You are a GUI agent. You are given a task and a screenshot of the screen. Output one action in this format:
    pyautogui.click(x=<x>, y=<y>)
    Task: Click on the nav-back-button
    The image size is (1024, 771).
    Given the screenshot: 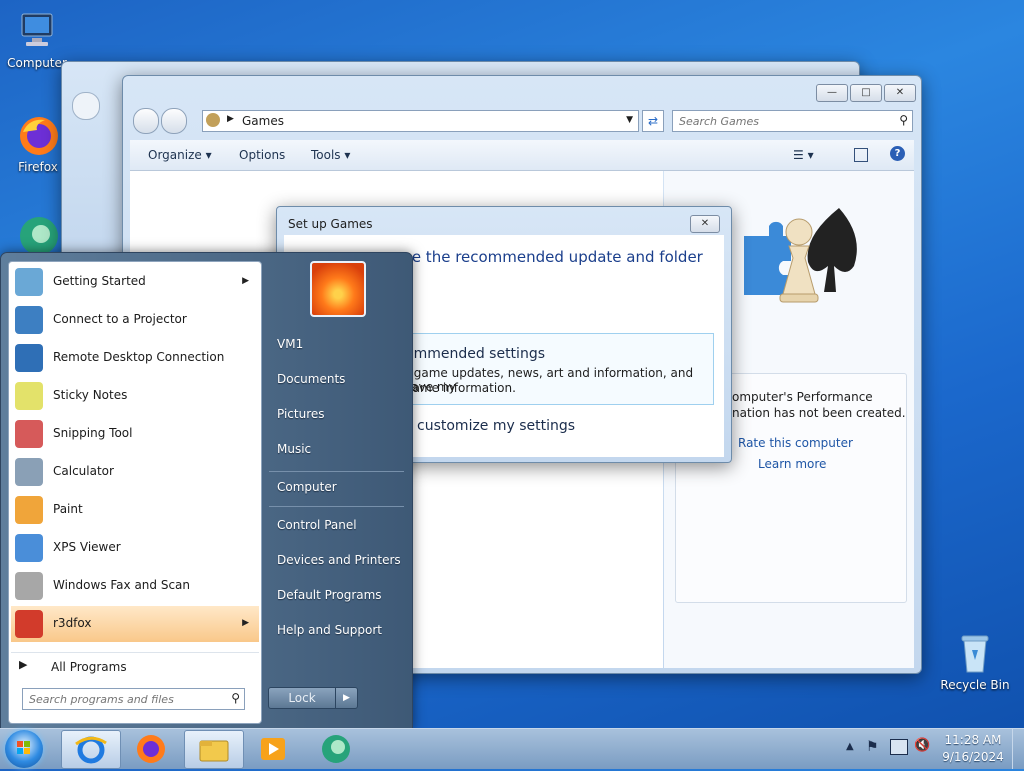 What is the action you would take?
    pyautogui.click(x=146, y=121)
    